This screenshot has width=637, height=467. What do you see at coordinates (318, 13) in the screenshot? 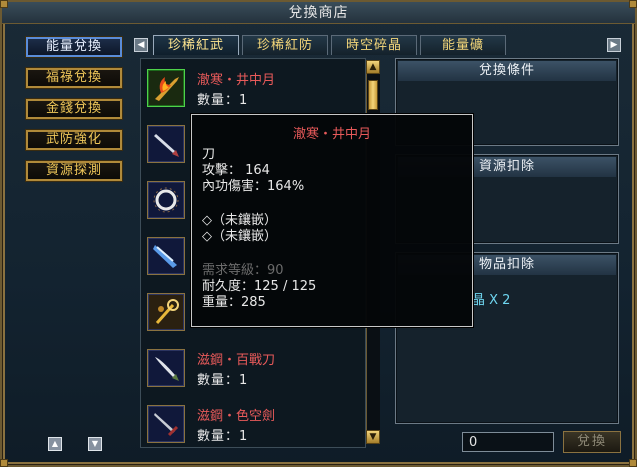
I see `window-title: 兌換商店` at bounding box center [318, 13].